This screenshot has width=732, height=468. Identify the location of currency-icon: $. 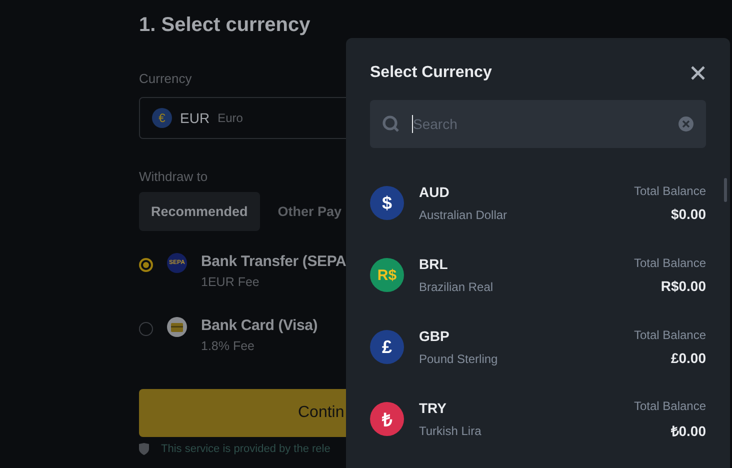
(387, 203).